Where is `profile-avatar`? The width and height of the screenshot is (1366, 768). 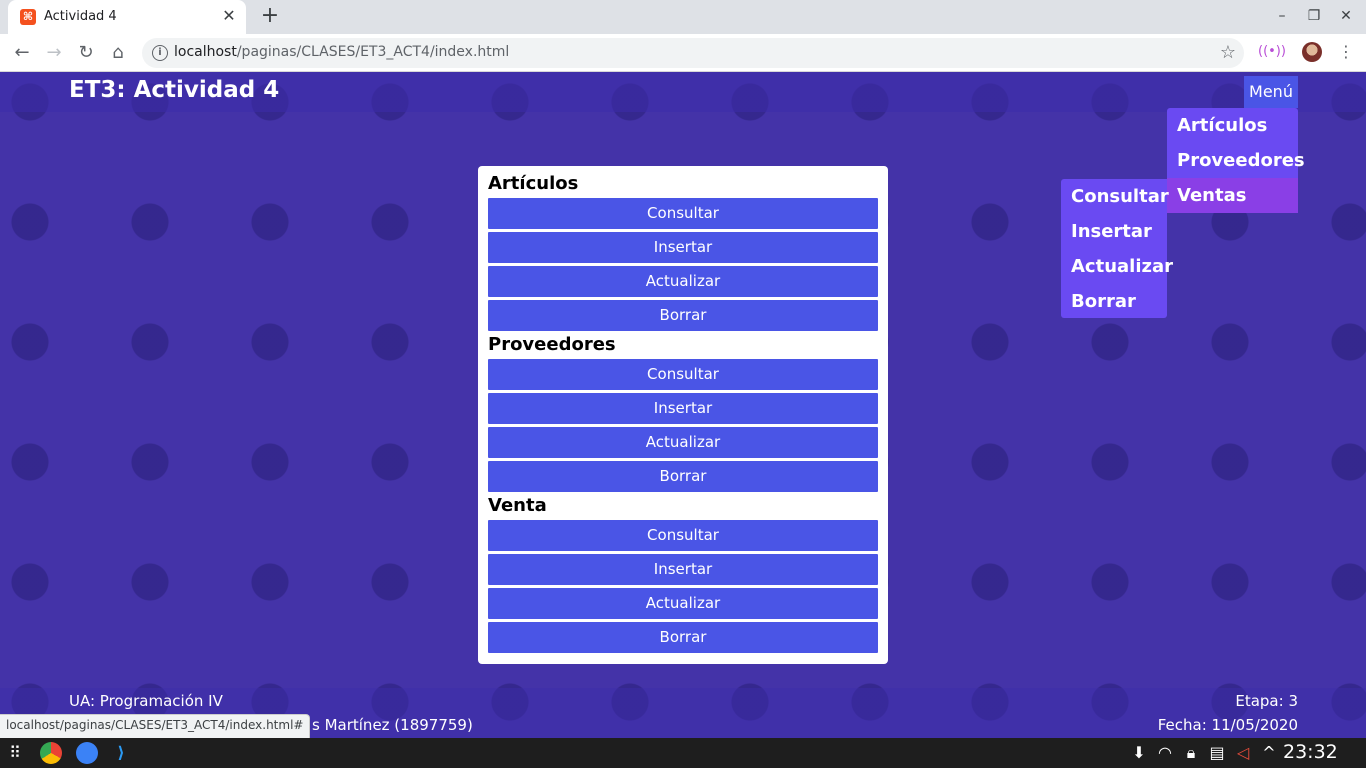
profile-avatar is located at coordinates (1312, 52).